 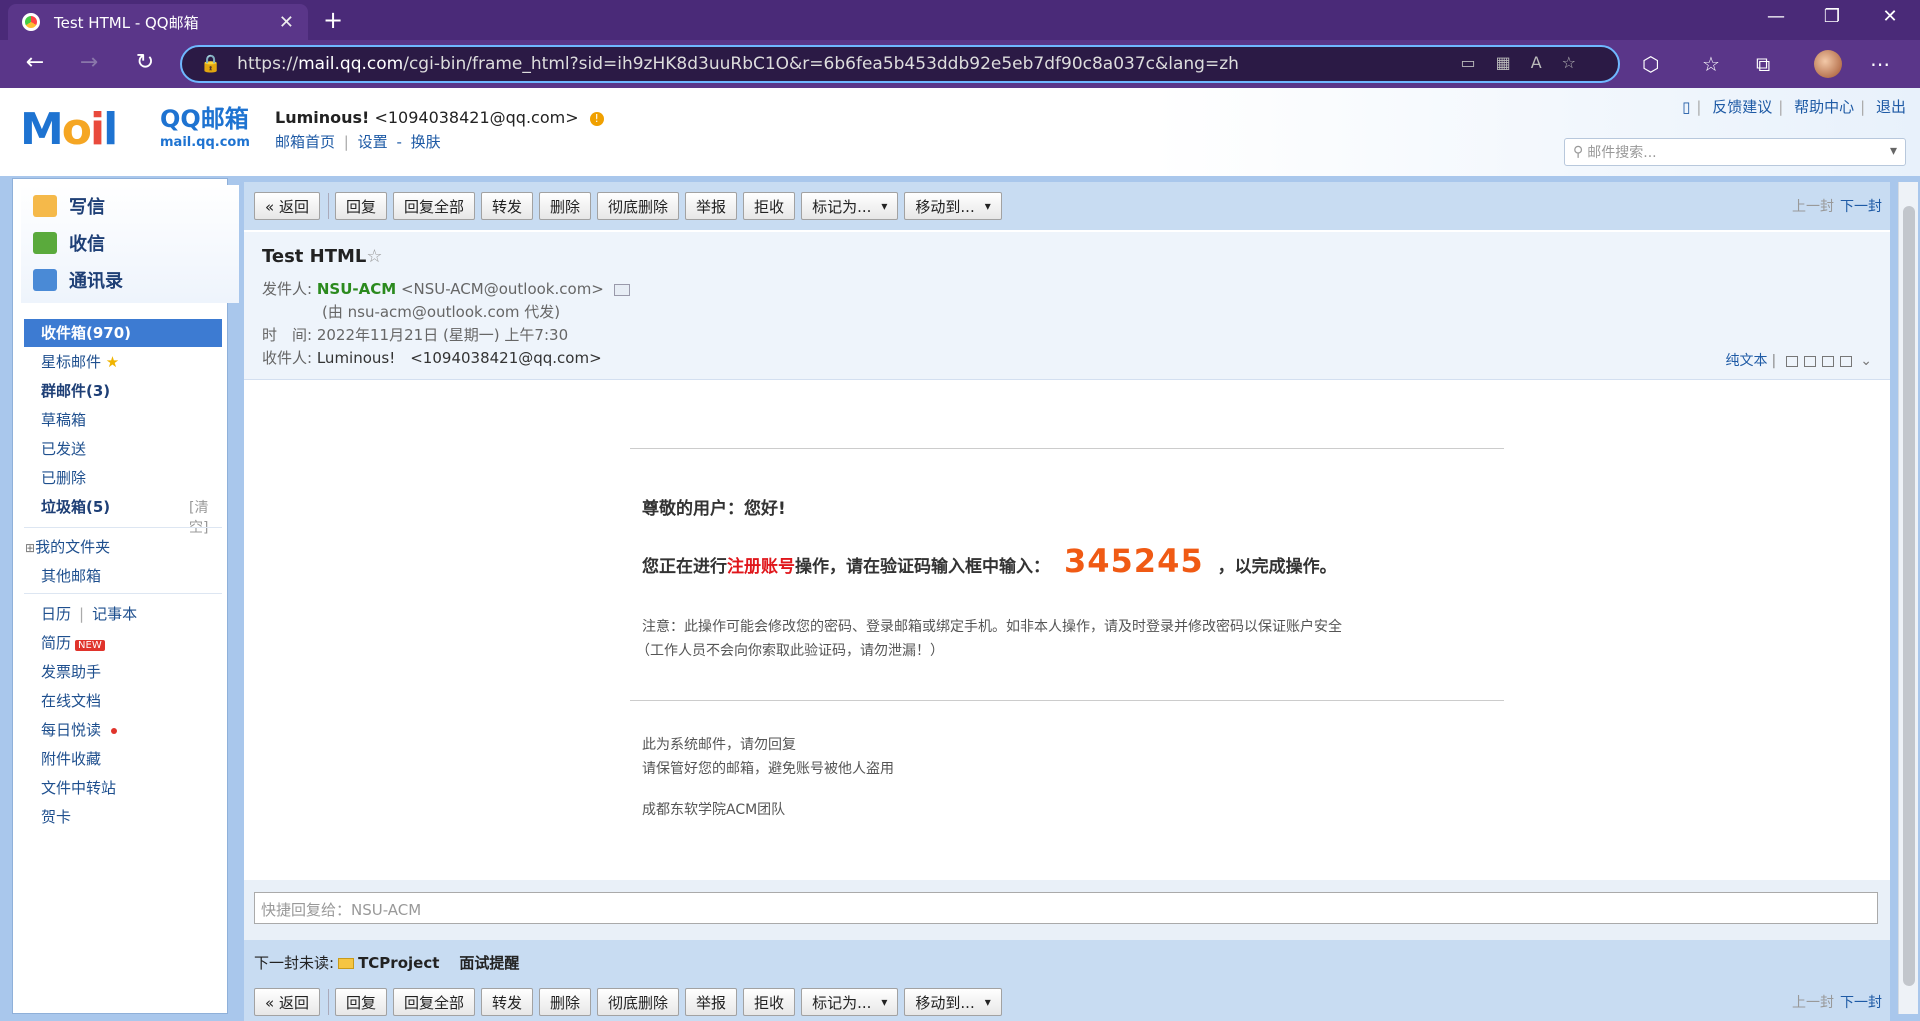 What do you see at coordinates (286, 22) in the screenshot?
I see `close-tab-icon: ✕` at bounding box center [286, 22].